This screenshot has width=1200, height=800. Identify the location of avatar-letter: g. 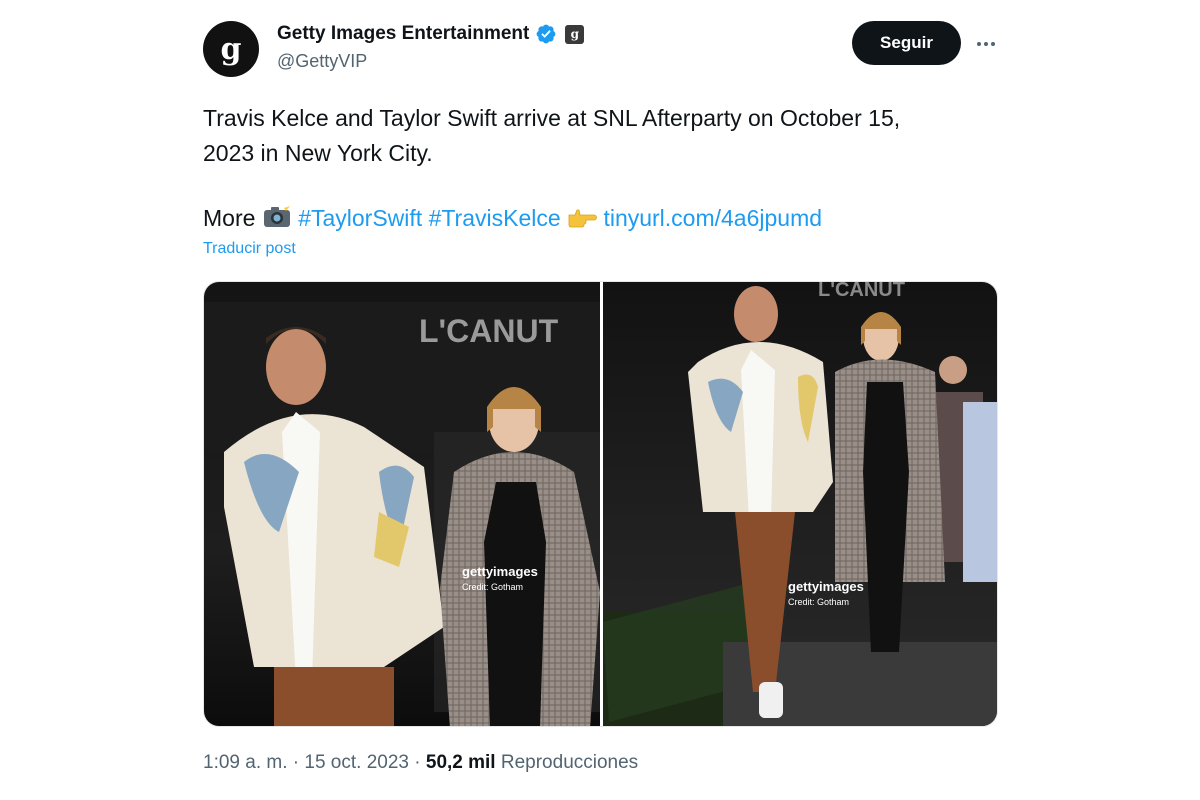
(231, 49).